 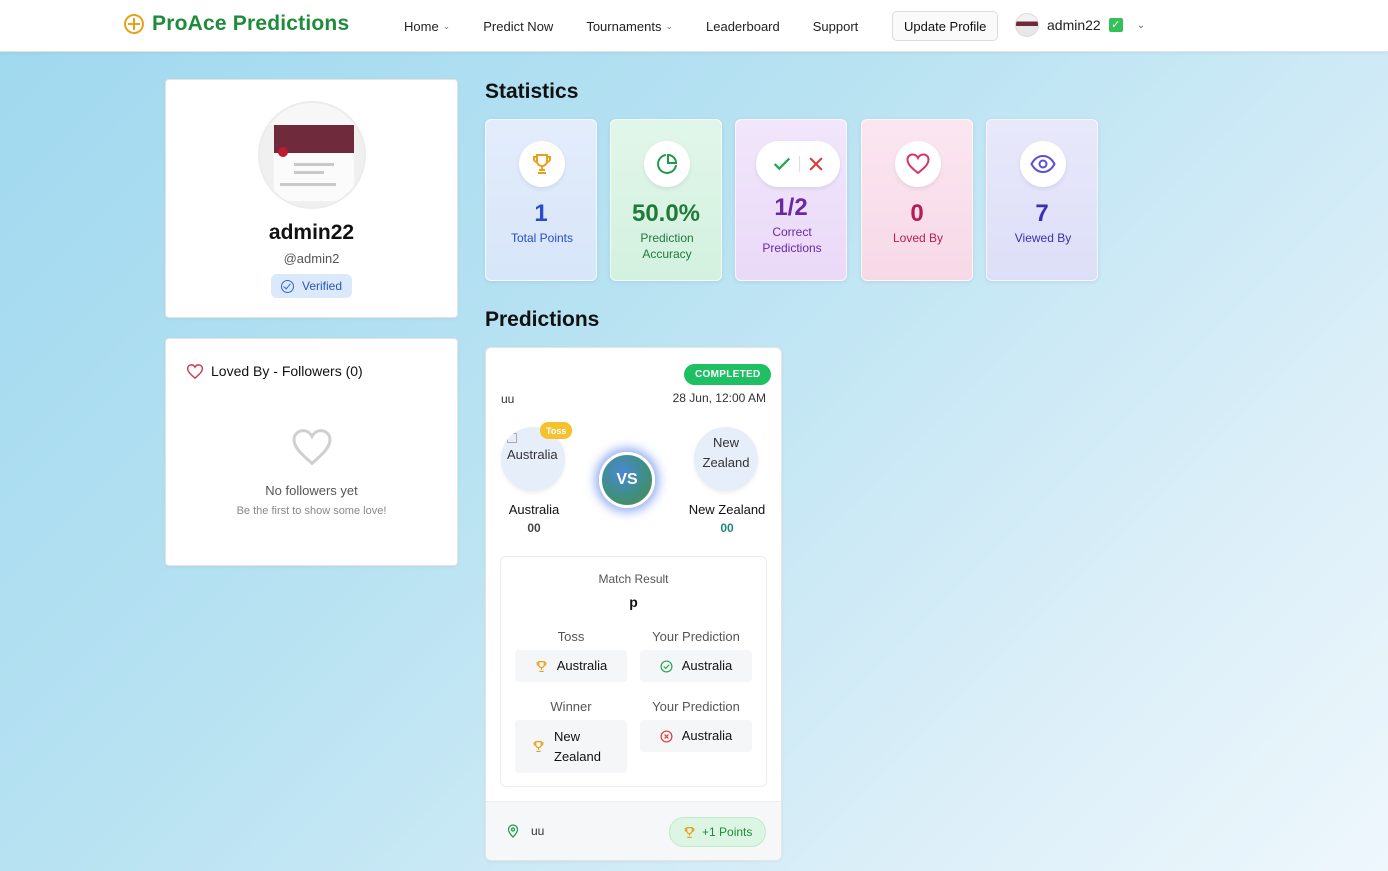 I want to click on check-cross-icon, so click(x=798, y=164).